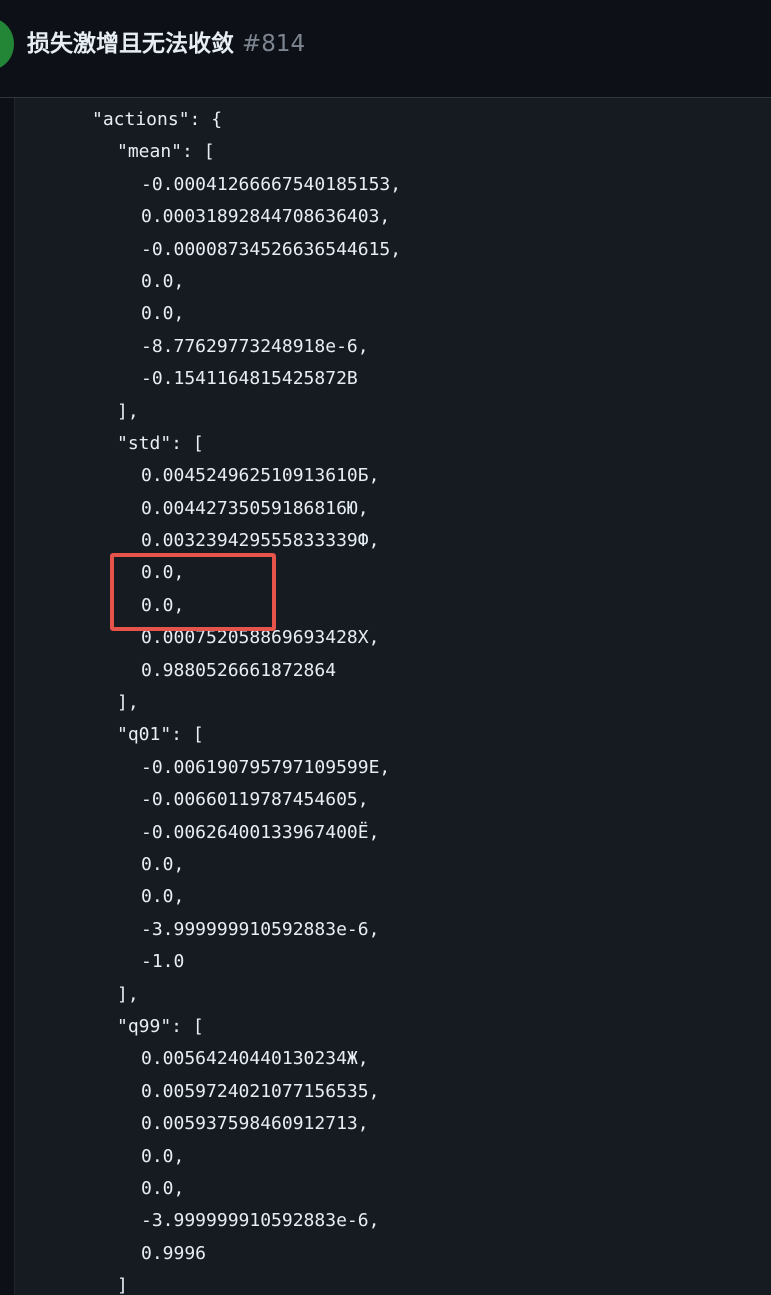 The image size is (771, 1295). What do you see at coordinates (128, 411) in the screenshot?
I see `code-line-mean-close: ],` at bounding box center [128, 411].